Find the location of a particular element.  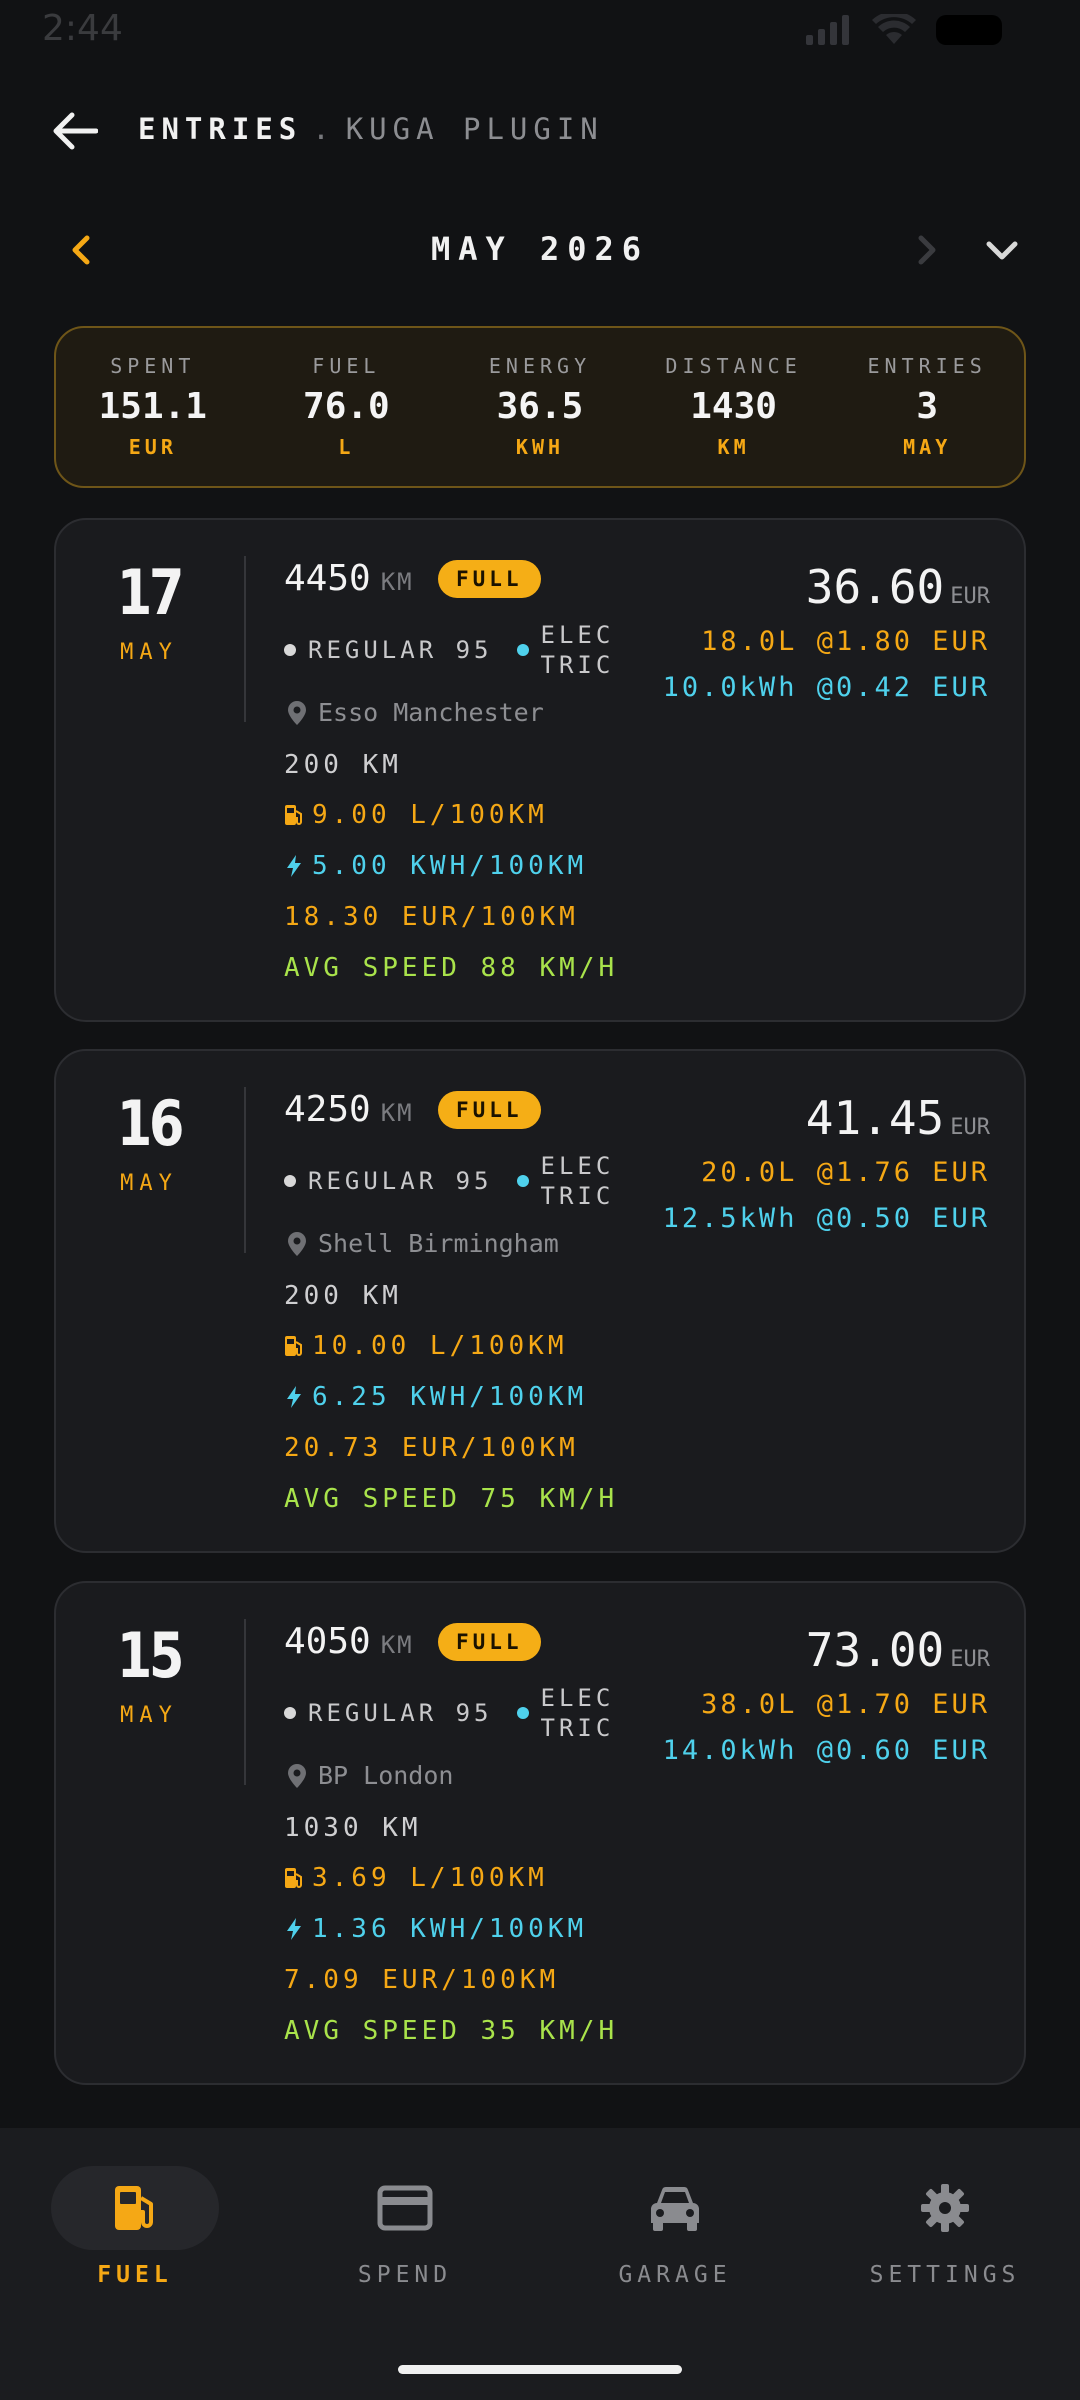

summary-unit: L is located at coordinates (346, 447).